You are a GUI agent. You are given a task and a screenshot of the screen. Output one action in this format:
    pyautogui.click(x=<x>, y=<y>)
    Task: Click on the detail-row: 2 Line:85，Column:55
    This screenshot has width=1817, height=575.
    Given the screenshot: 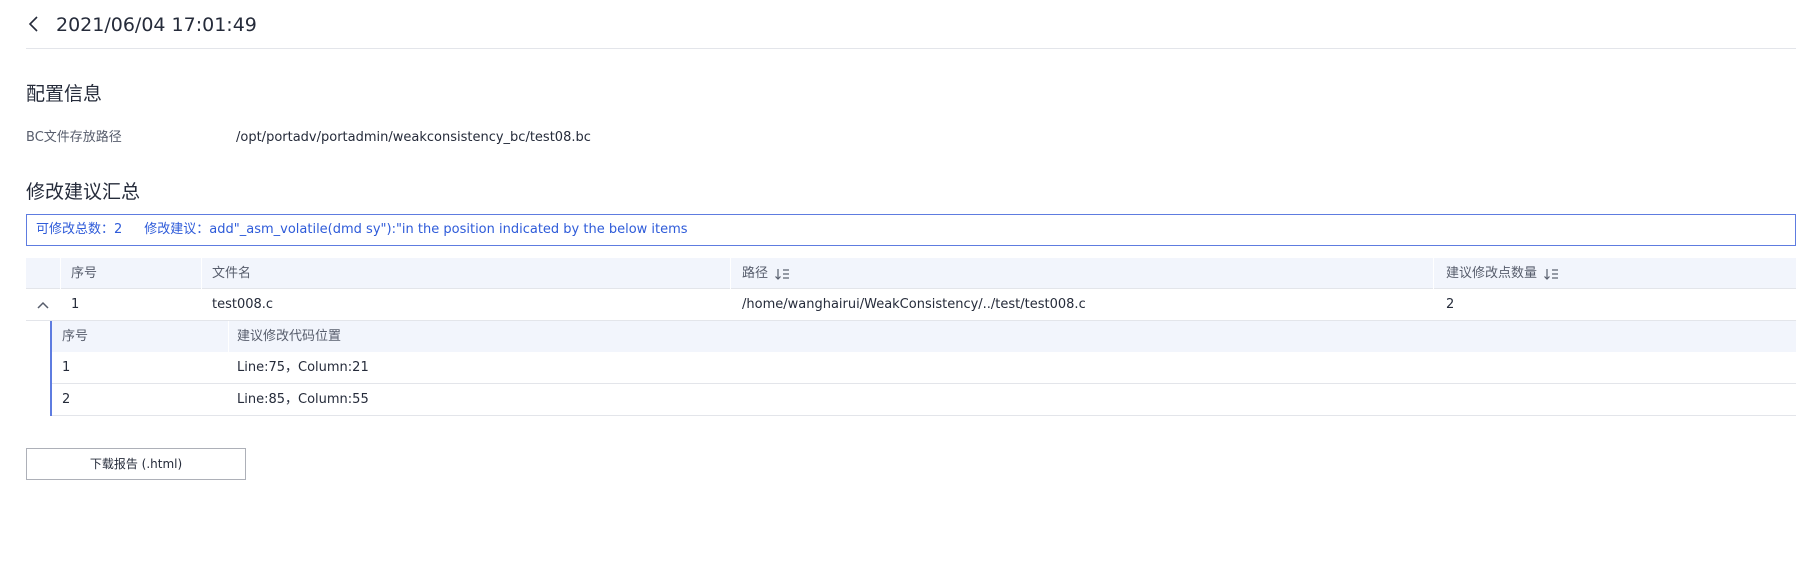 What is the action you would take?
    pyautogui.click(x=924, y=400)
    